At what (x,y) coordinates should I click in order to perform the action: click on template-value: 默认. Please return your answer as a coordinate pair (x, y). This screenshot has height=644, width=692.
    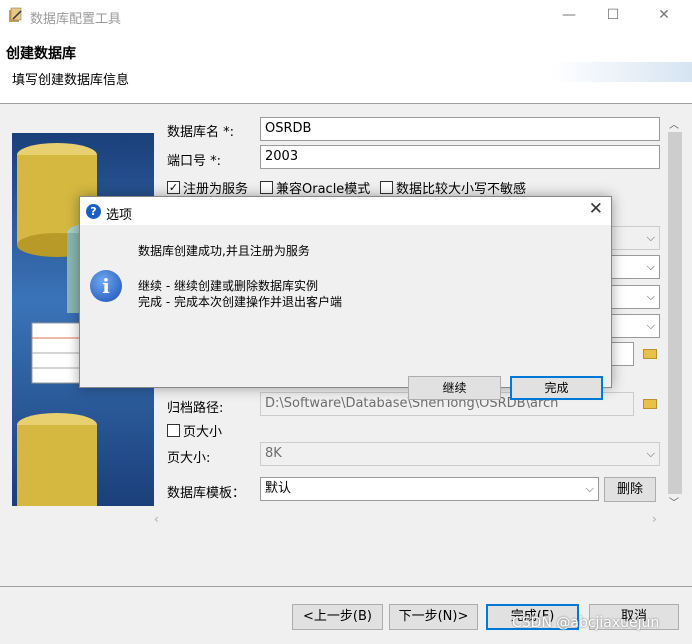
    Looking at the image, I should click on (278, 488).